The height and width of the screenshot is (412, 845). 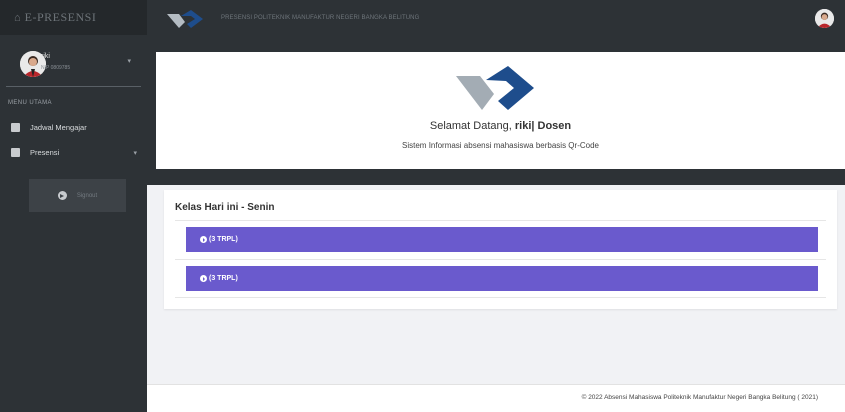 What do you see at coordinates (87, 195) in the screenshot?
I see `signout-label: Signout` at bounding box center [87, 195].